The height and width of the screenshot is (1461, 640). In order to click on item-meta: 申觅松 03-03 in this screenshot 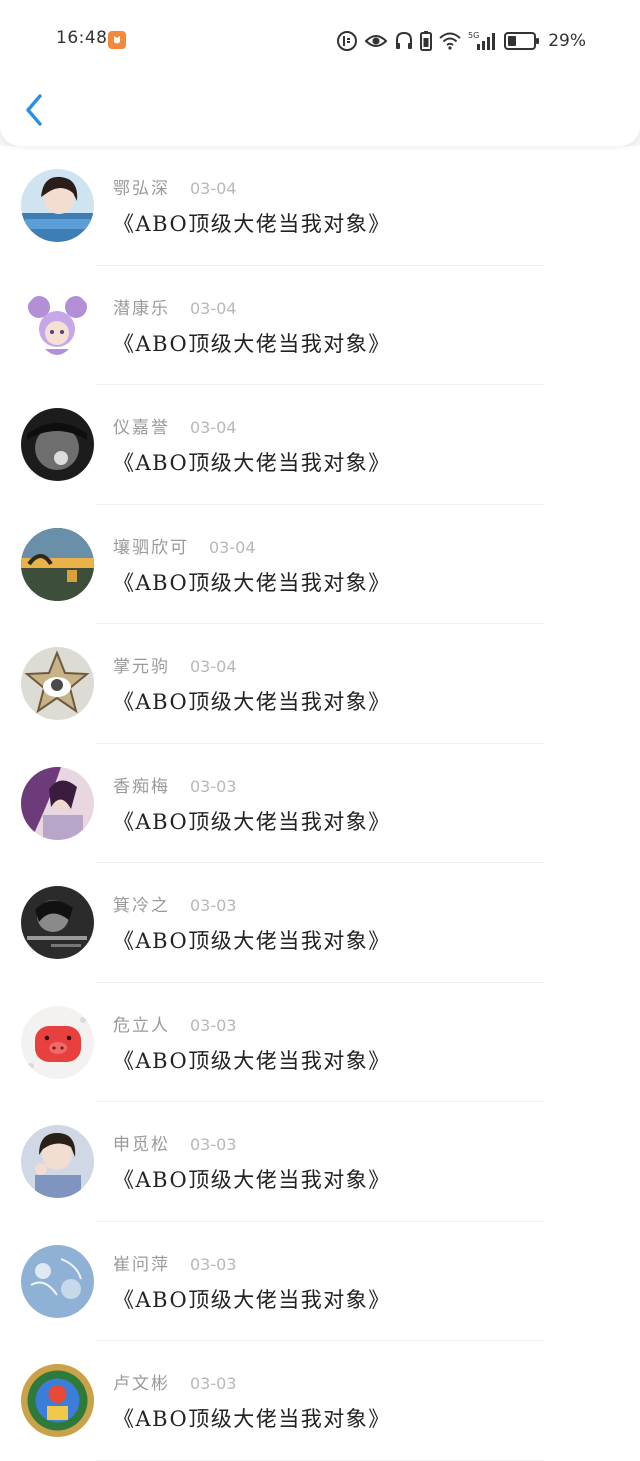, I will do `click(175, 1142)`.